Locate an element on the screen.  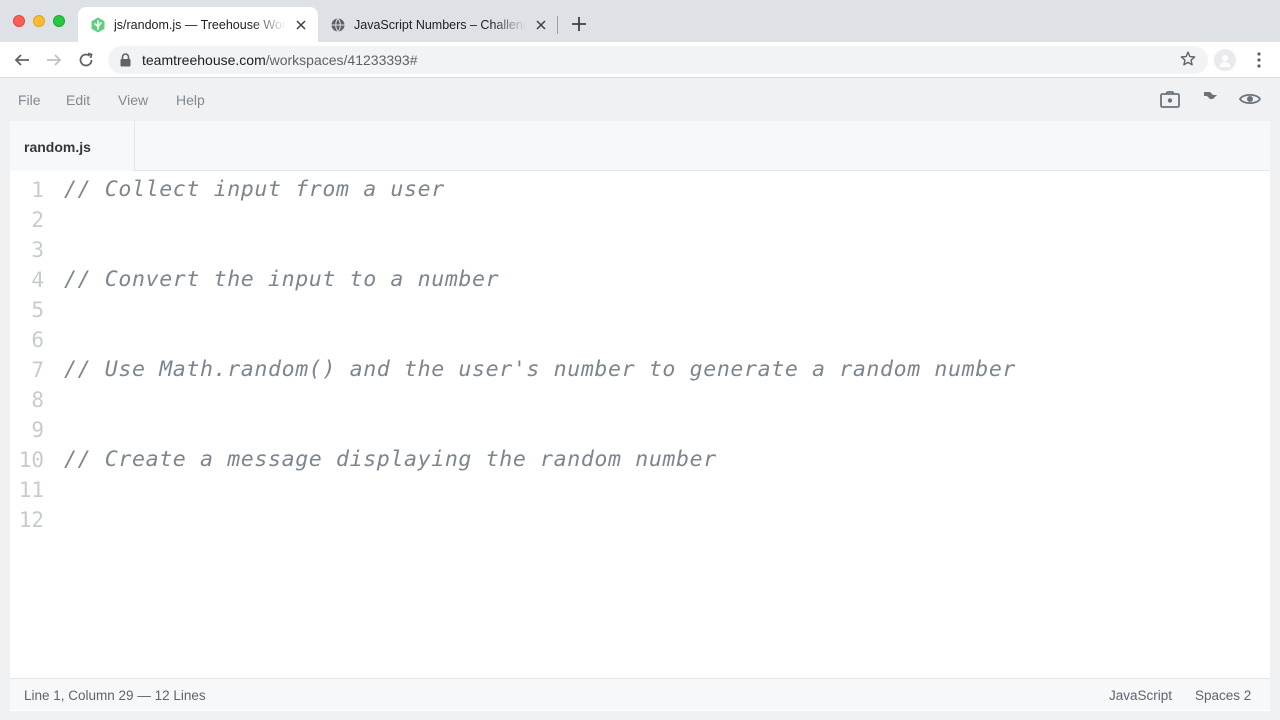
line-number: 4 is located at coordinates (37, 280).